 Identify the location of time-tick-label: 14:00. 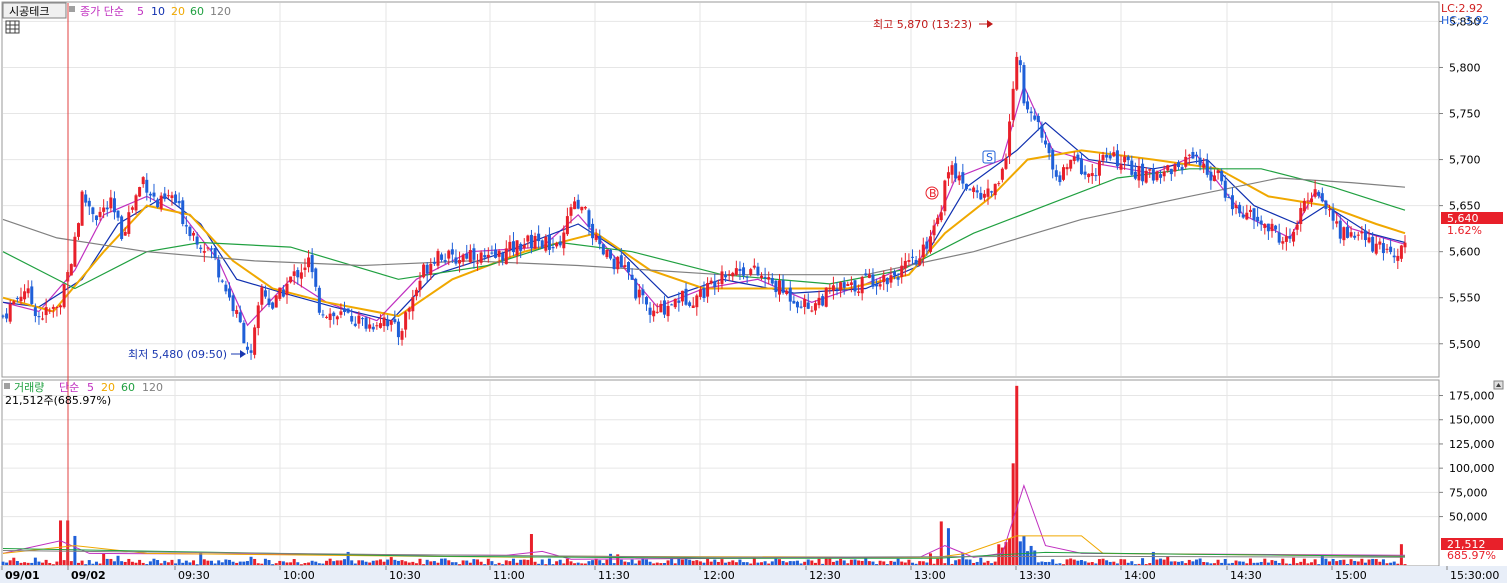
(1140, 575).